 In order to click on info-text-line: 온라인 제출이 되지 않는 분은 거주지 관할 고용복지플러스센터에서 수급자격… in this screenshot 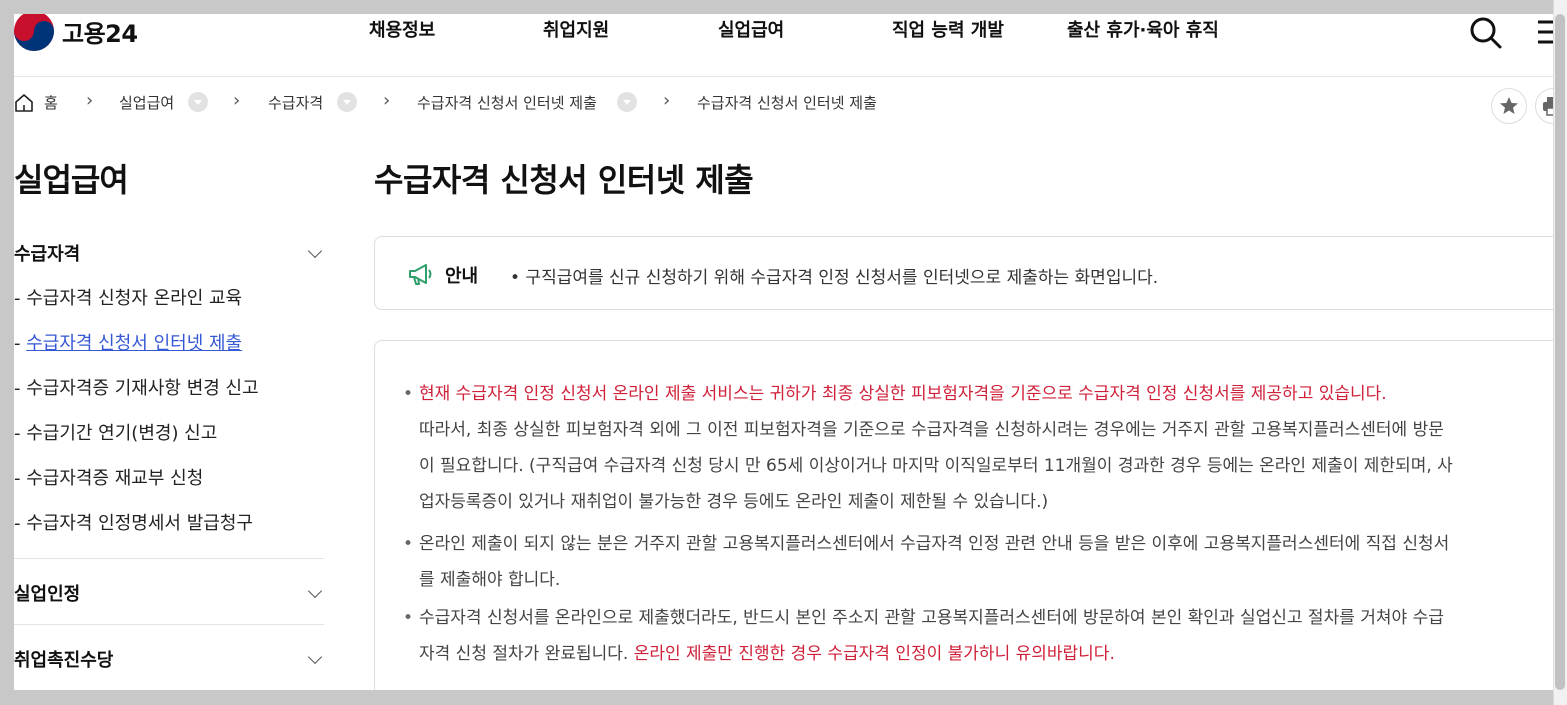, I will do `click(934, 544)`.